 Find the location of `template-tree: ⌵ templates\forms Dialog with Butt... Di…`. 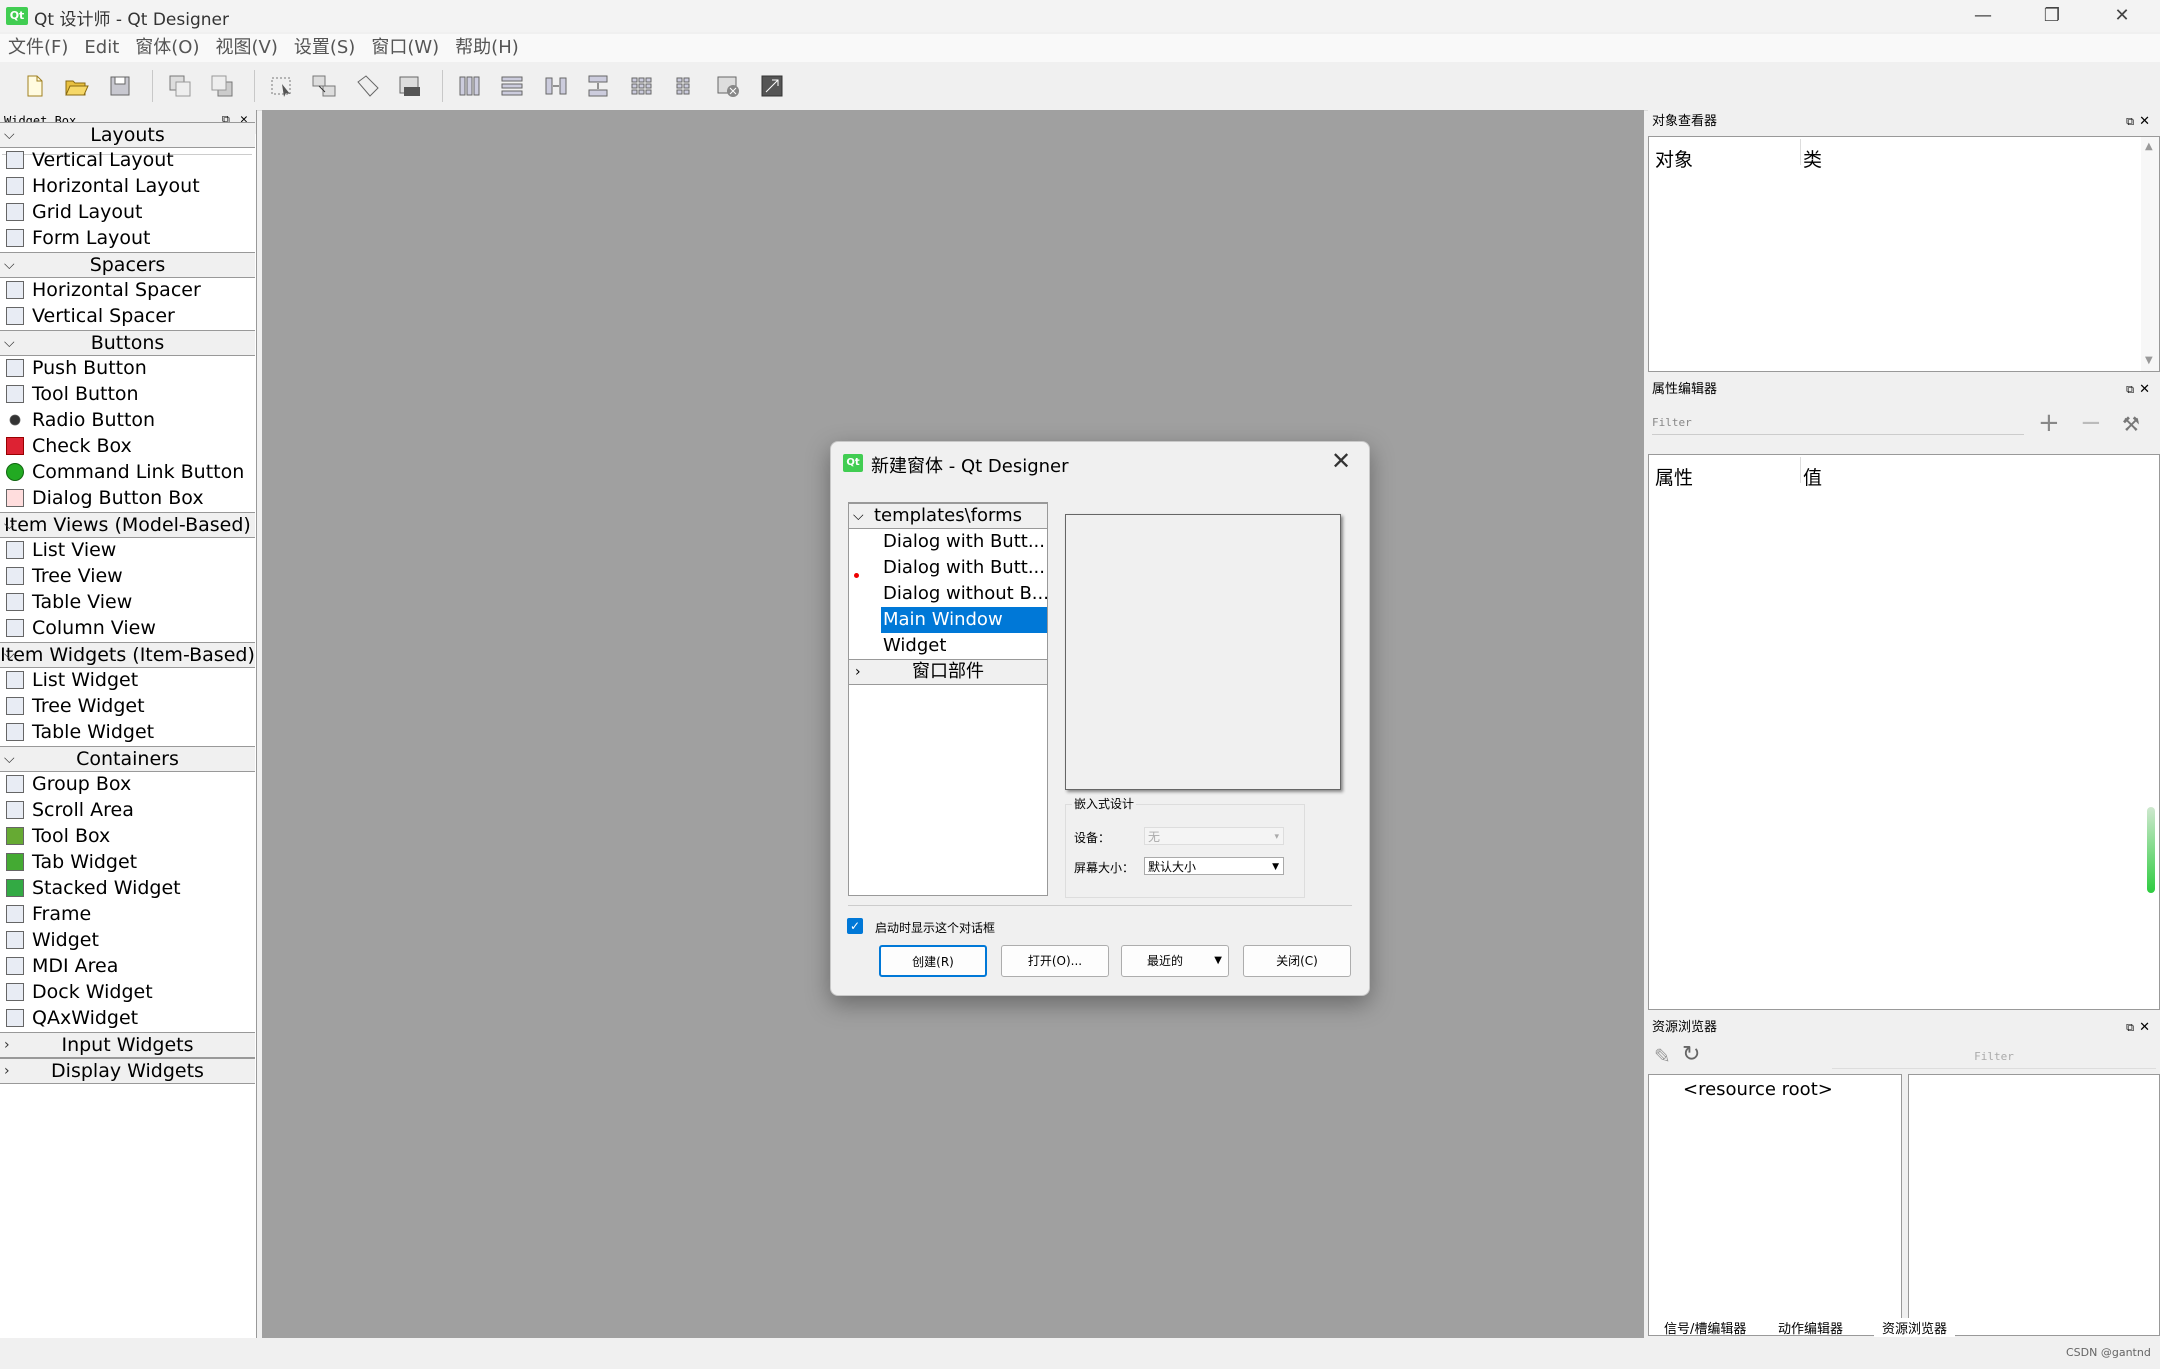

template-tree: ⌵ templates\forms Dialog with Butt... Di… is located at coordinates (948, 699).